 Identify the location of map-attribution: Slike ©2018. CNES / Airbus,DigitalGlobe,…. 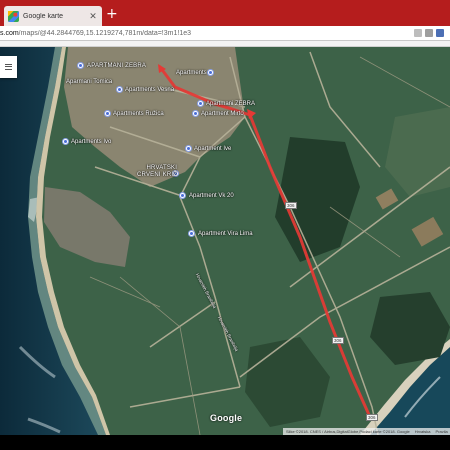
(366, 431).